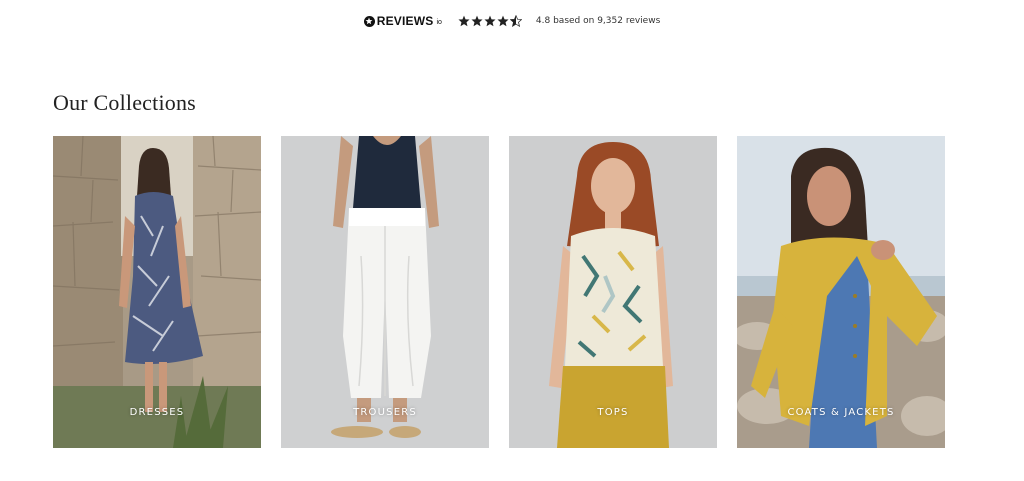 This screenshot has height=481, width=1024. I want to click on collection-label-tops: TOPS, so click(613, 412).